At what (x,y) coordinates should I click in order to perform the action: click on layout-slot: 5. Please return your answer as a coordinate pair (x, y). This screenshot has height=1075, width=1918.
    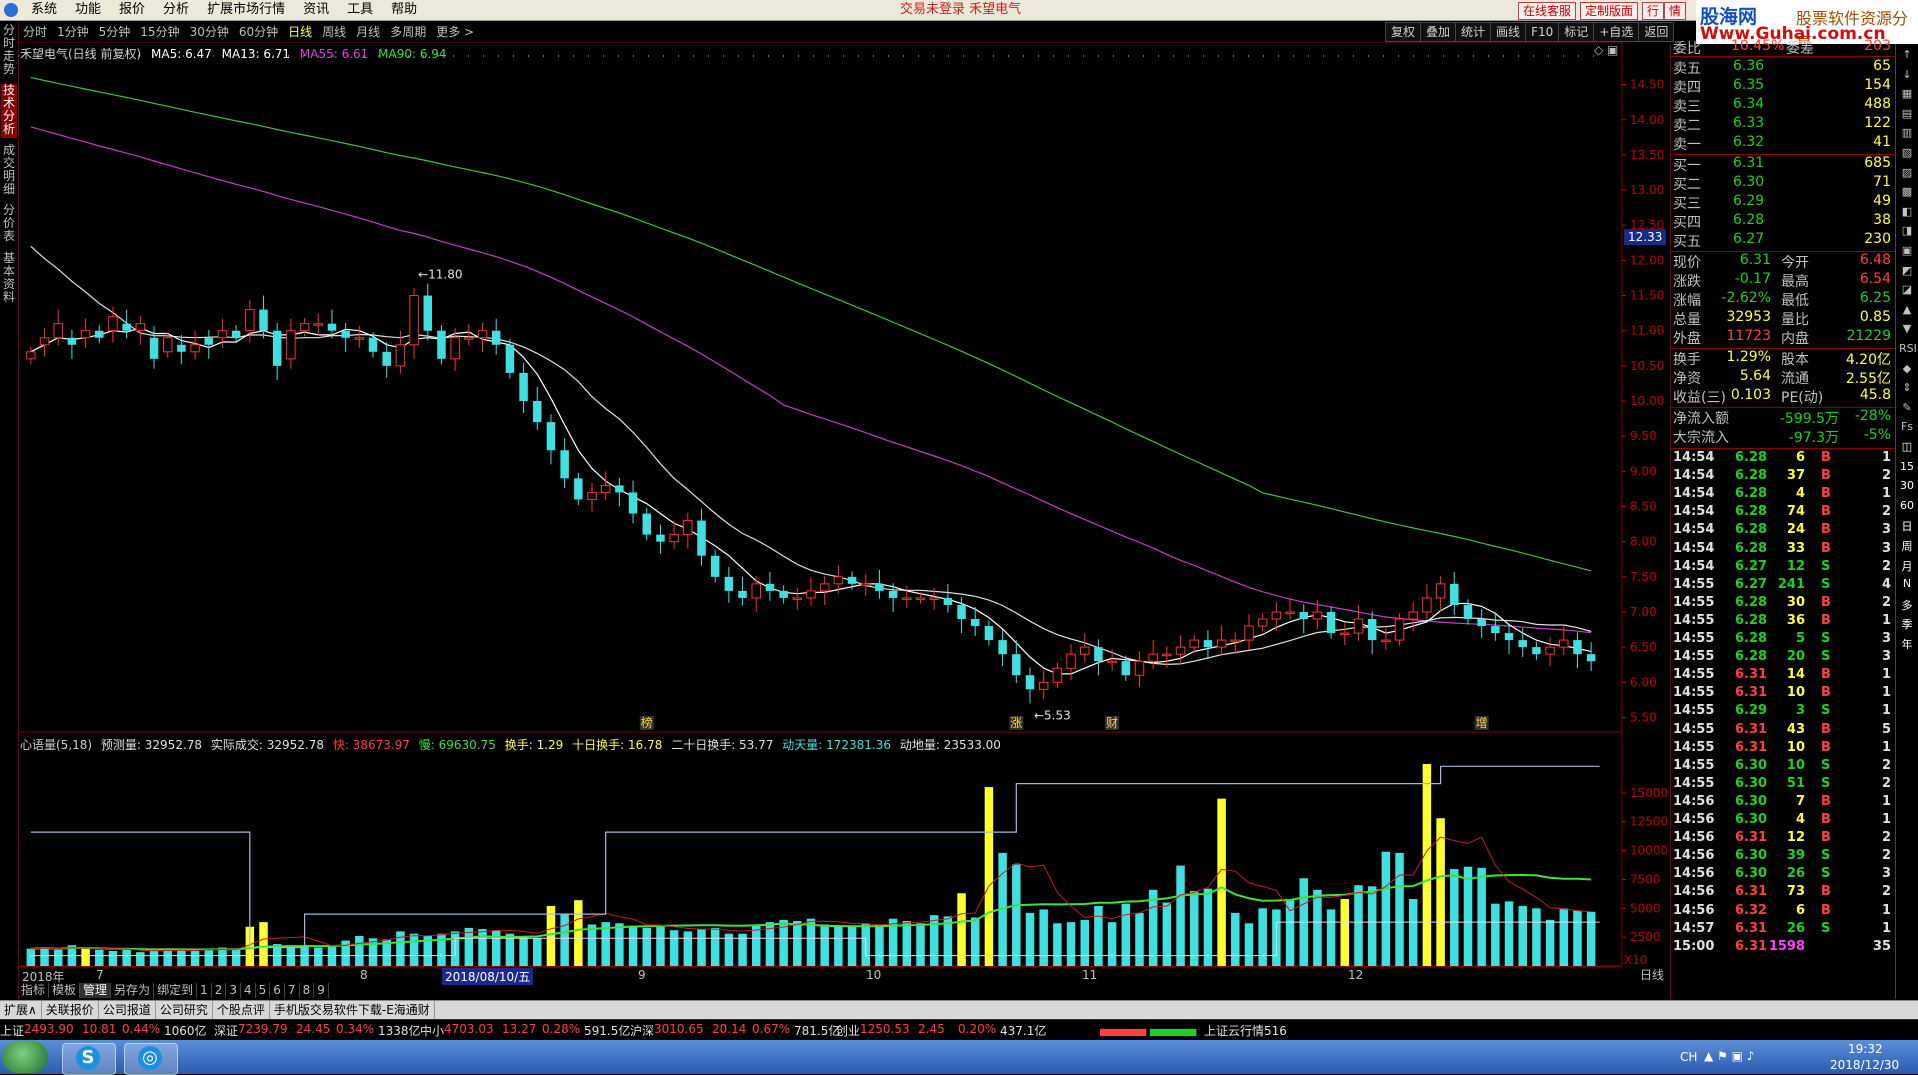
    Looking at the image, I should click on (263, 990).